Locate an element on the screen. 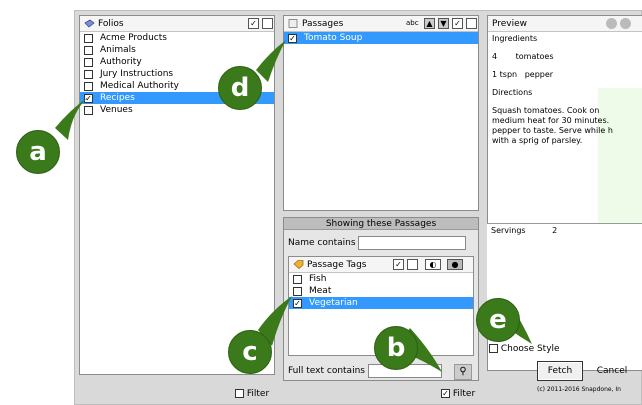  search-button: ⚲ is located at coordinates (463, 372).